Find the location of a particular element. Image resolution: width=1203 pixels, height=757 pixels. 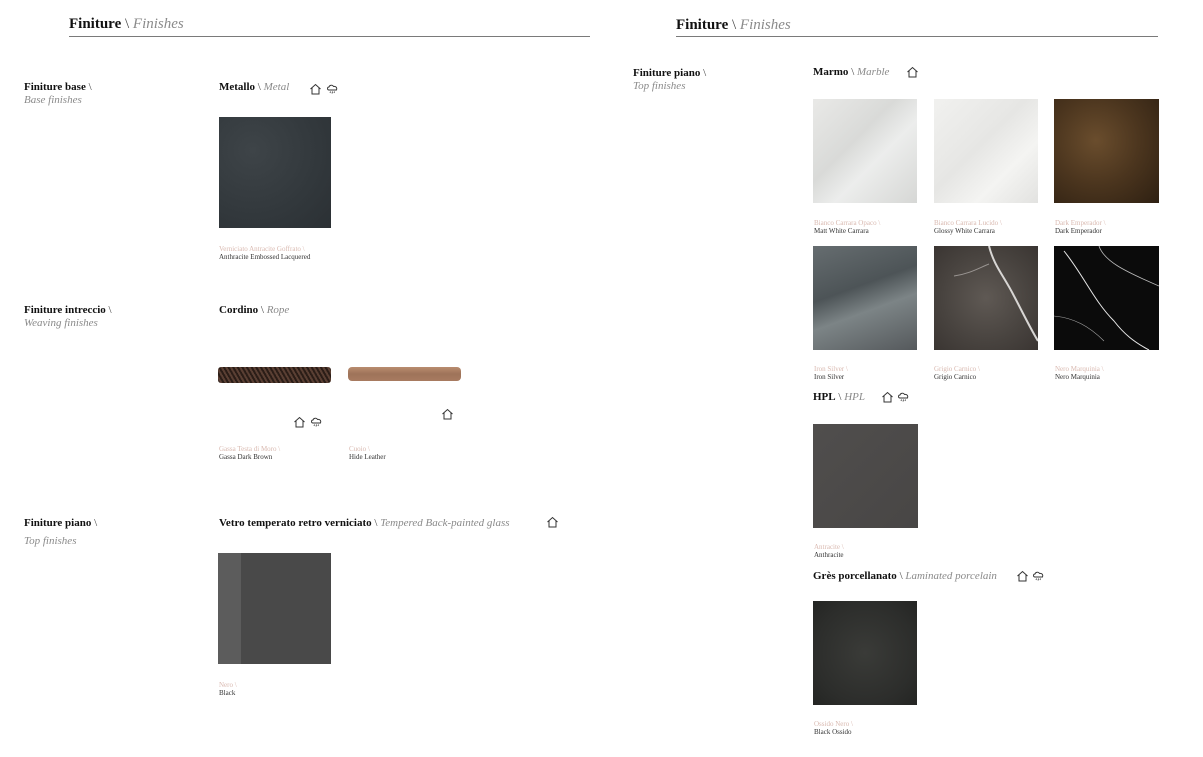

swatch-glass-black is located at coordinates (274, 608).